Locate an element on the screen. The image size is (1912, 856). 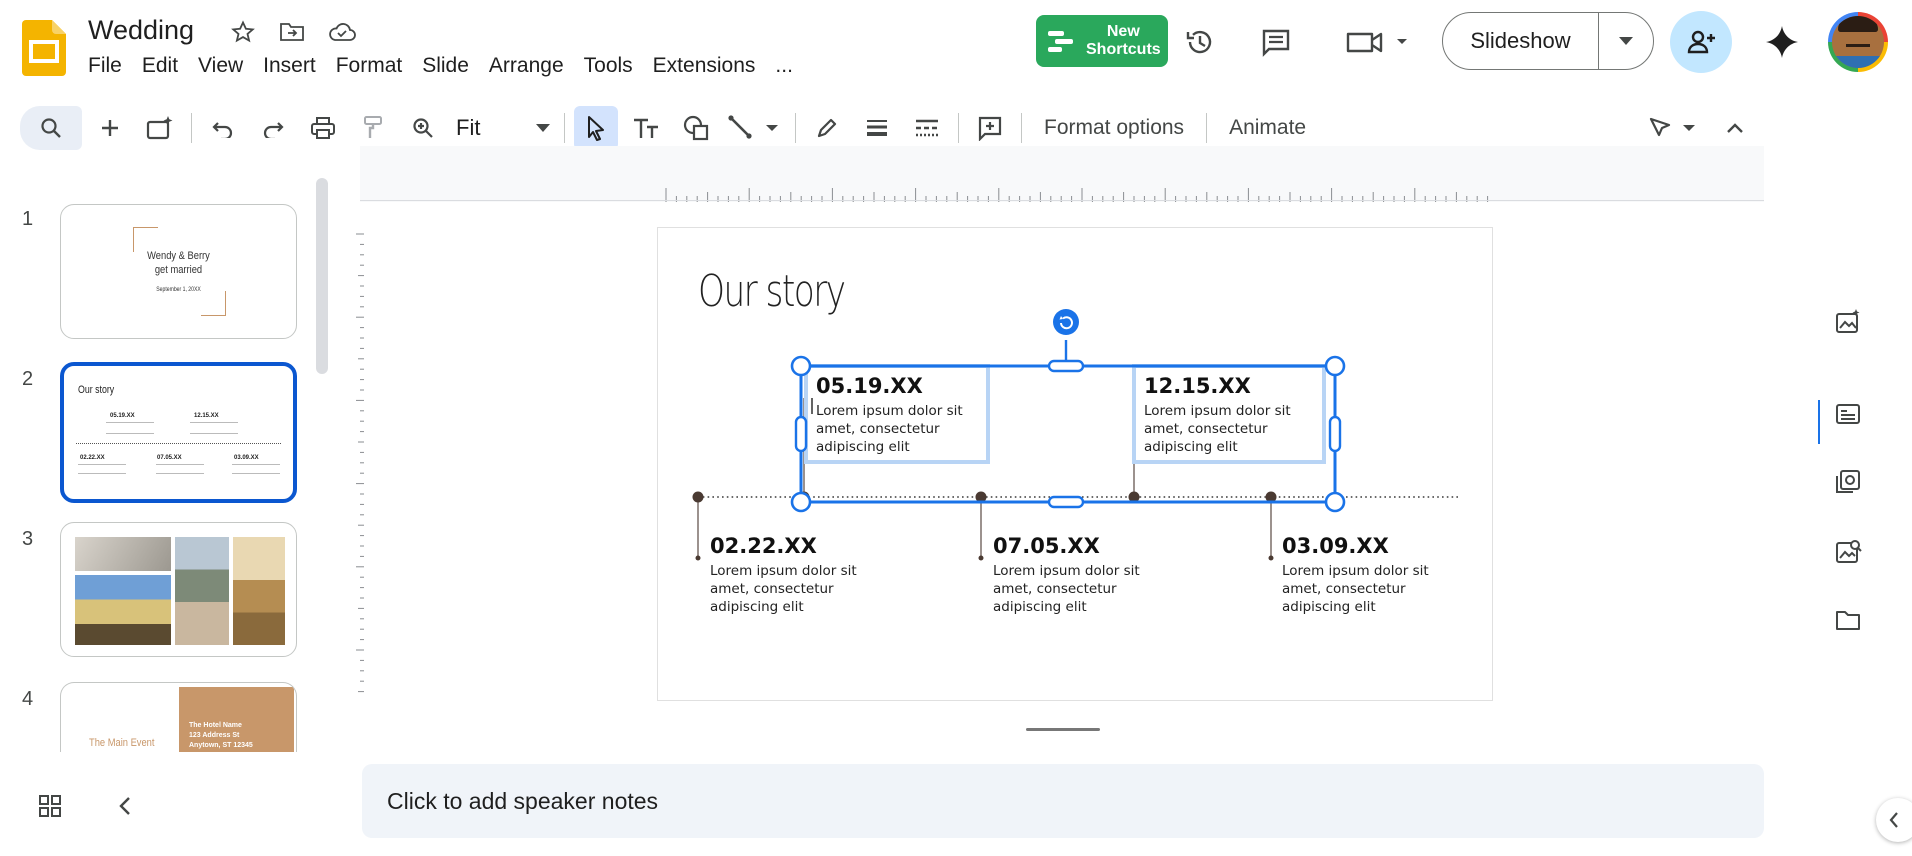
photo-couple is located at coordinates (202, 591).